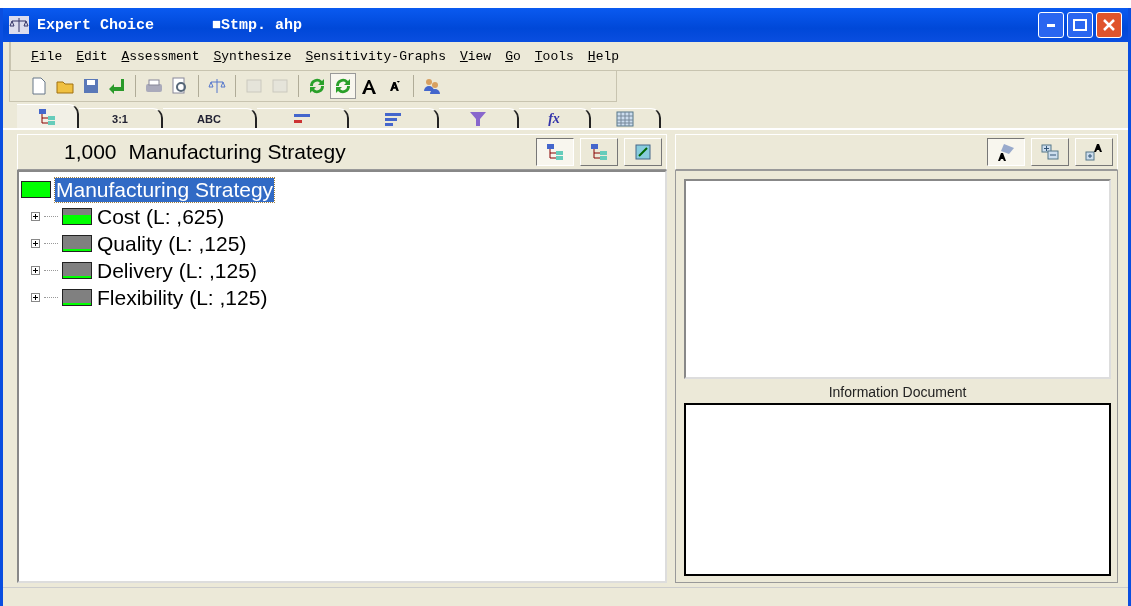 Image resolution: width=1131 pixels, height=606 pixels. I want to click on maximize-button, so click(1080, 25).